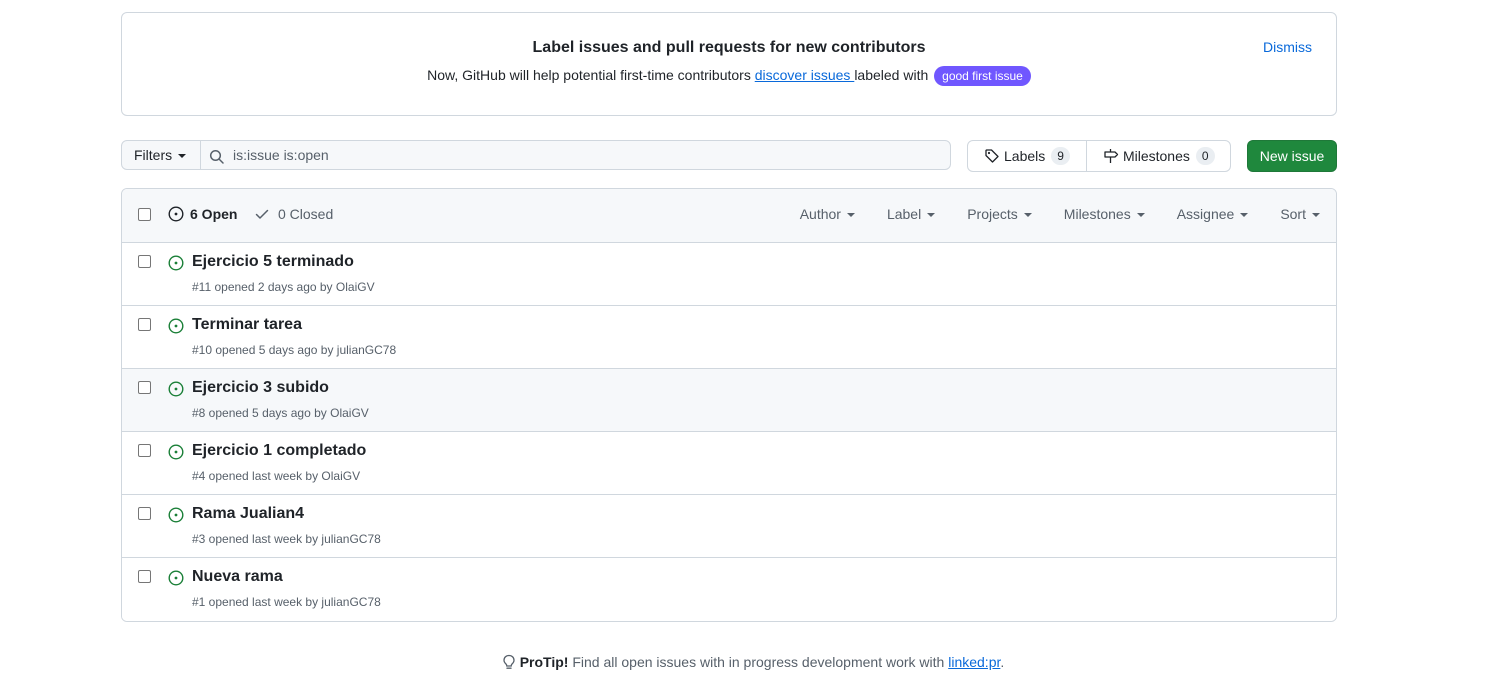  I want to click on label-filter-label: Label, so click(904, 214).